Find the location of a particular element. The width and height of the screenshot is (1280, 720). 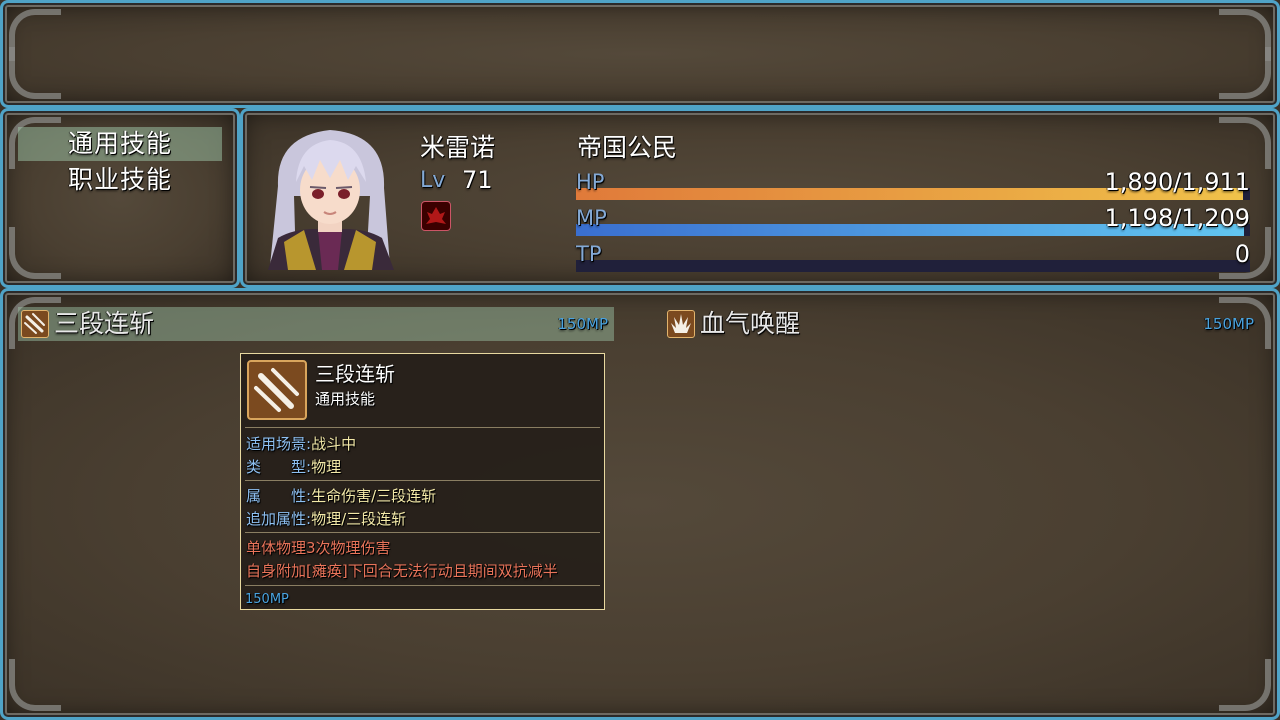

tooltip-subtitle: 通用技能 is located at coordinates (345, 399).